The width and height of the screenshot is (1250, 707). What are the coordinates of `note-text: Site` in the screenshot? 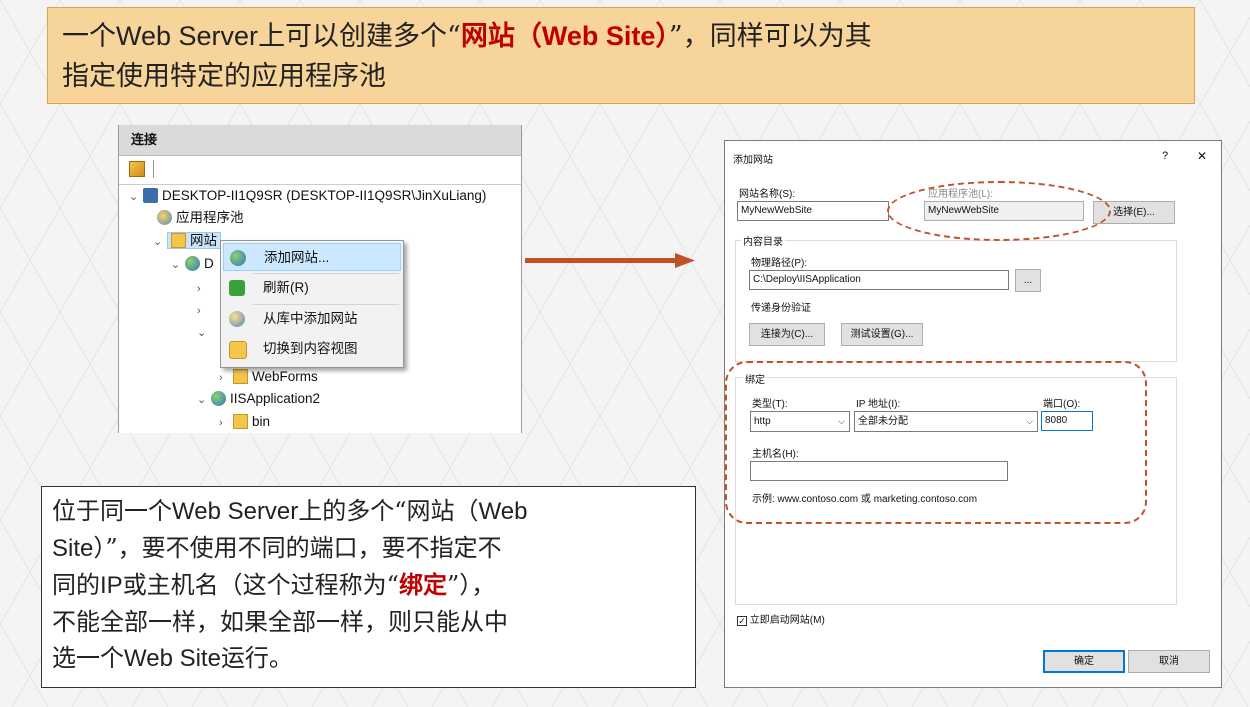 It's located at (73, 548).